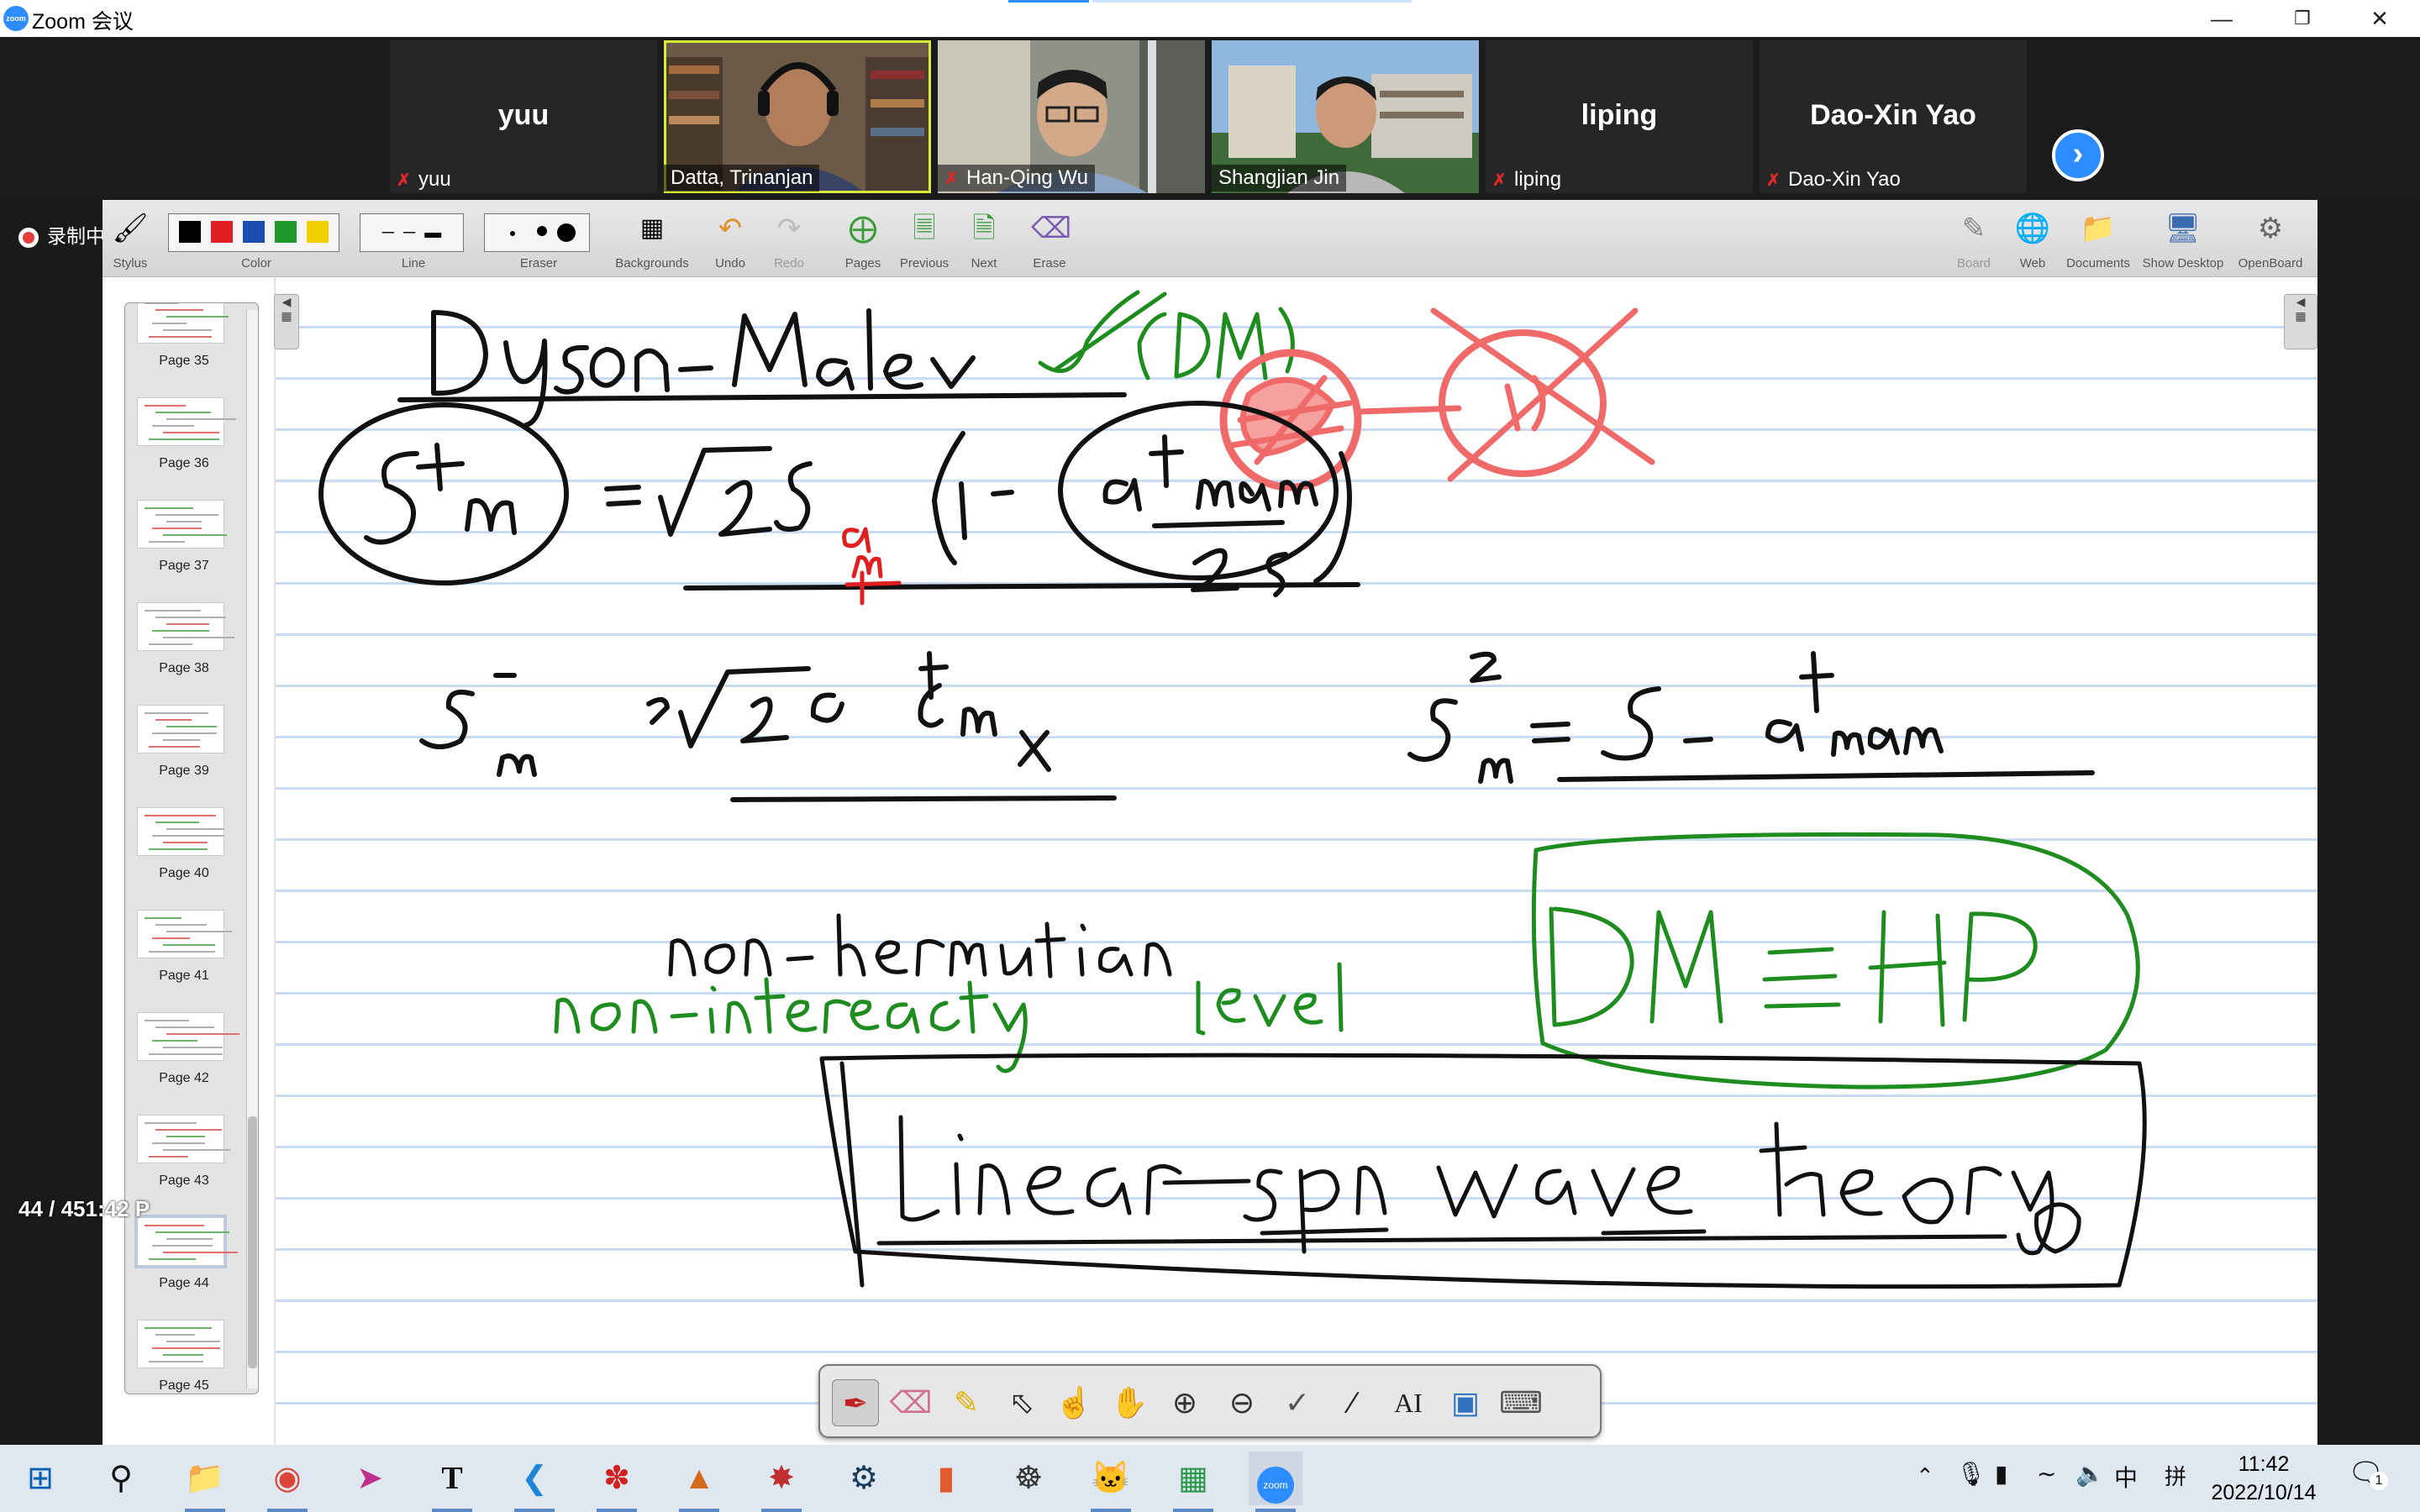  Describe the element at coordinates (2126, 1477) in the screenshot. I see `ime-mode-indicator: 中` at that location.